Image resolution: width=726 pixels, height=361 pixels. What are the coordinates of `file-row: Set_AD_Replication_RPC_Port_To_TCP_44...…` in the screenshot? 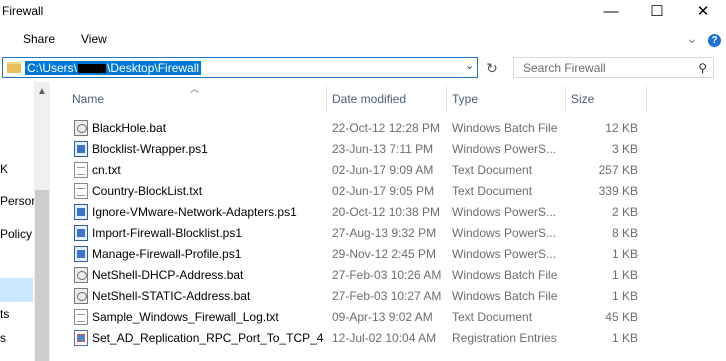 It's located at (358, 338).